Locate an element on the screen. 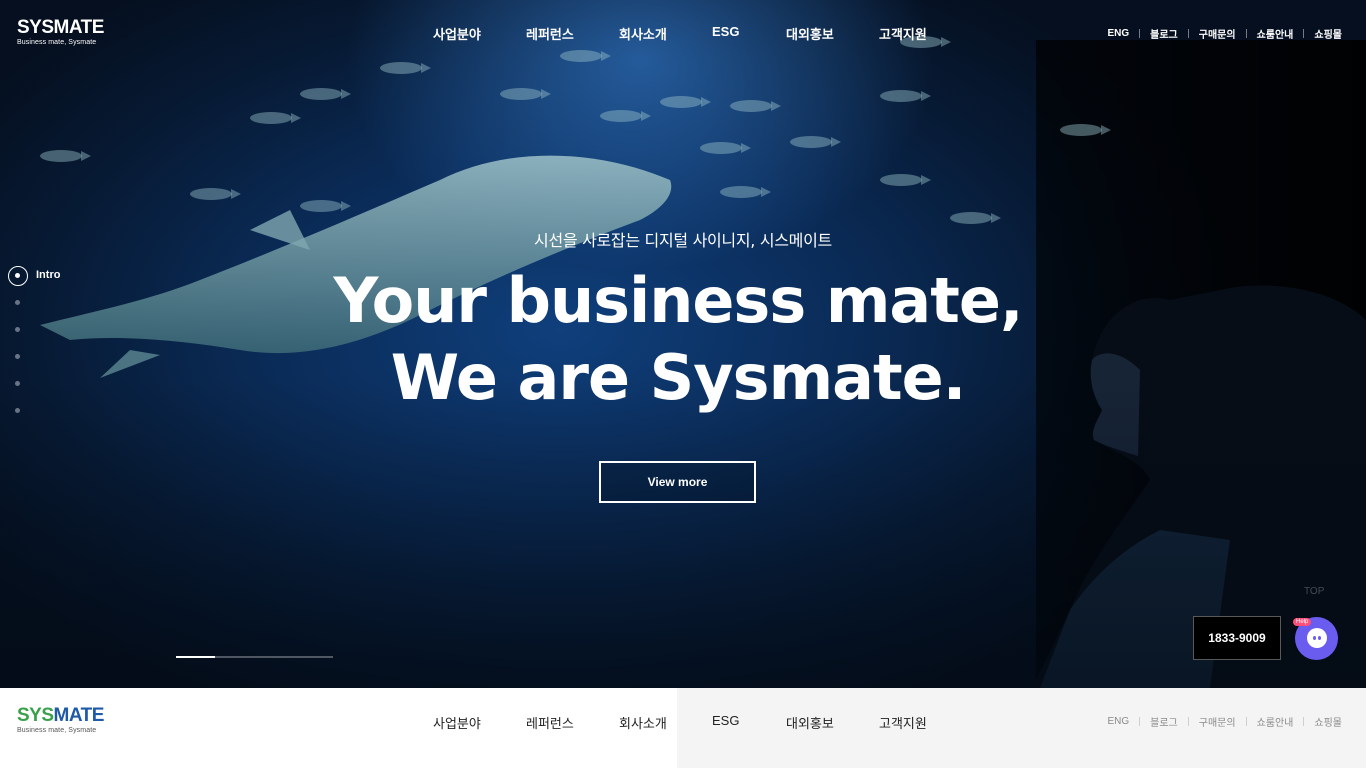 This screenshot has height=768, width=1366. hero-title-line2: We are Sysmate. is located at coordinates (678, 377).